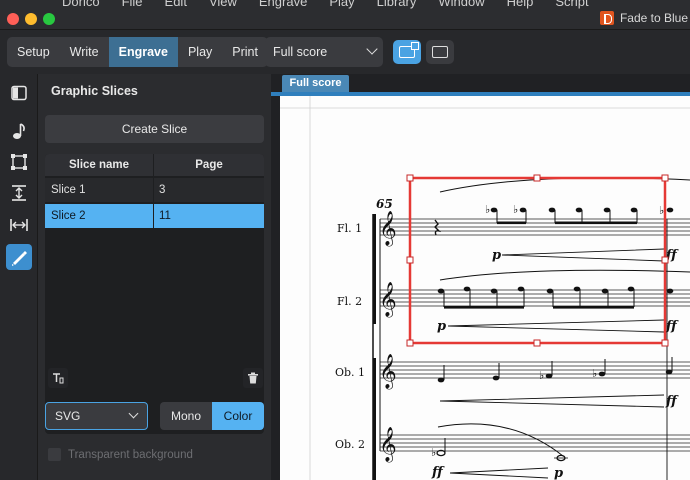 This screenshot has width=690, height=480. I want to click on page-view-icon, so click(409, 50).